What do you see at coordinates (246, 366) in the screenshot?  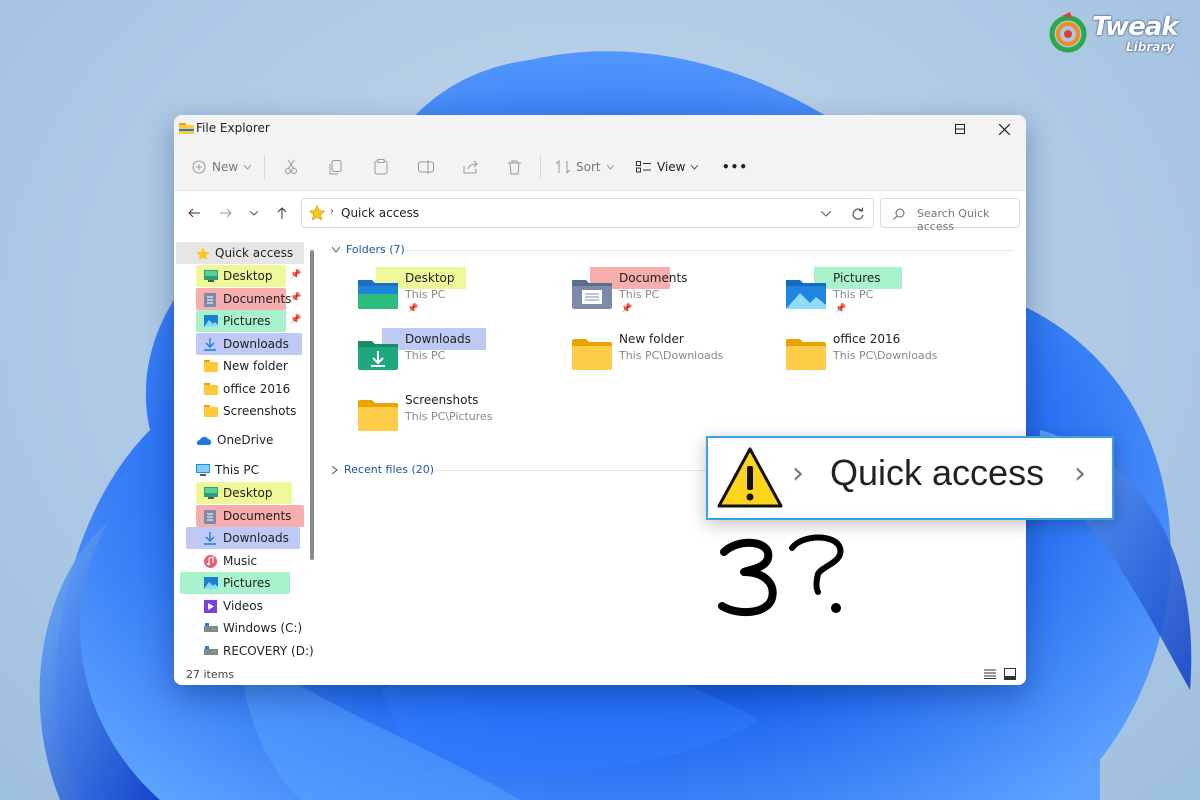 I see `sidebar-item-new-folder: New folder` at bounding box center [246, 366].